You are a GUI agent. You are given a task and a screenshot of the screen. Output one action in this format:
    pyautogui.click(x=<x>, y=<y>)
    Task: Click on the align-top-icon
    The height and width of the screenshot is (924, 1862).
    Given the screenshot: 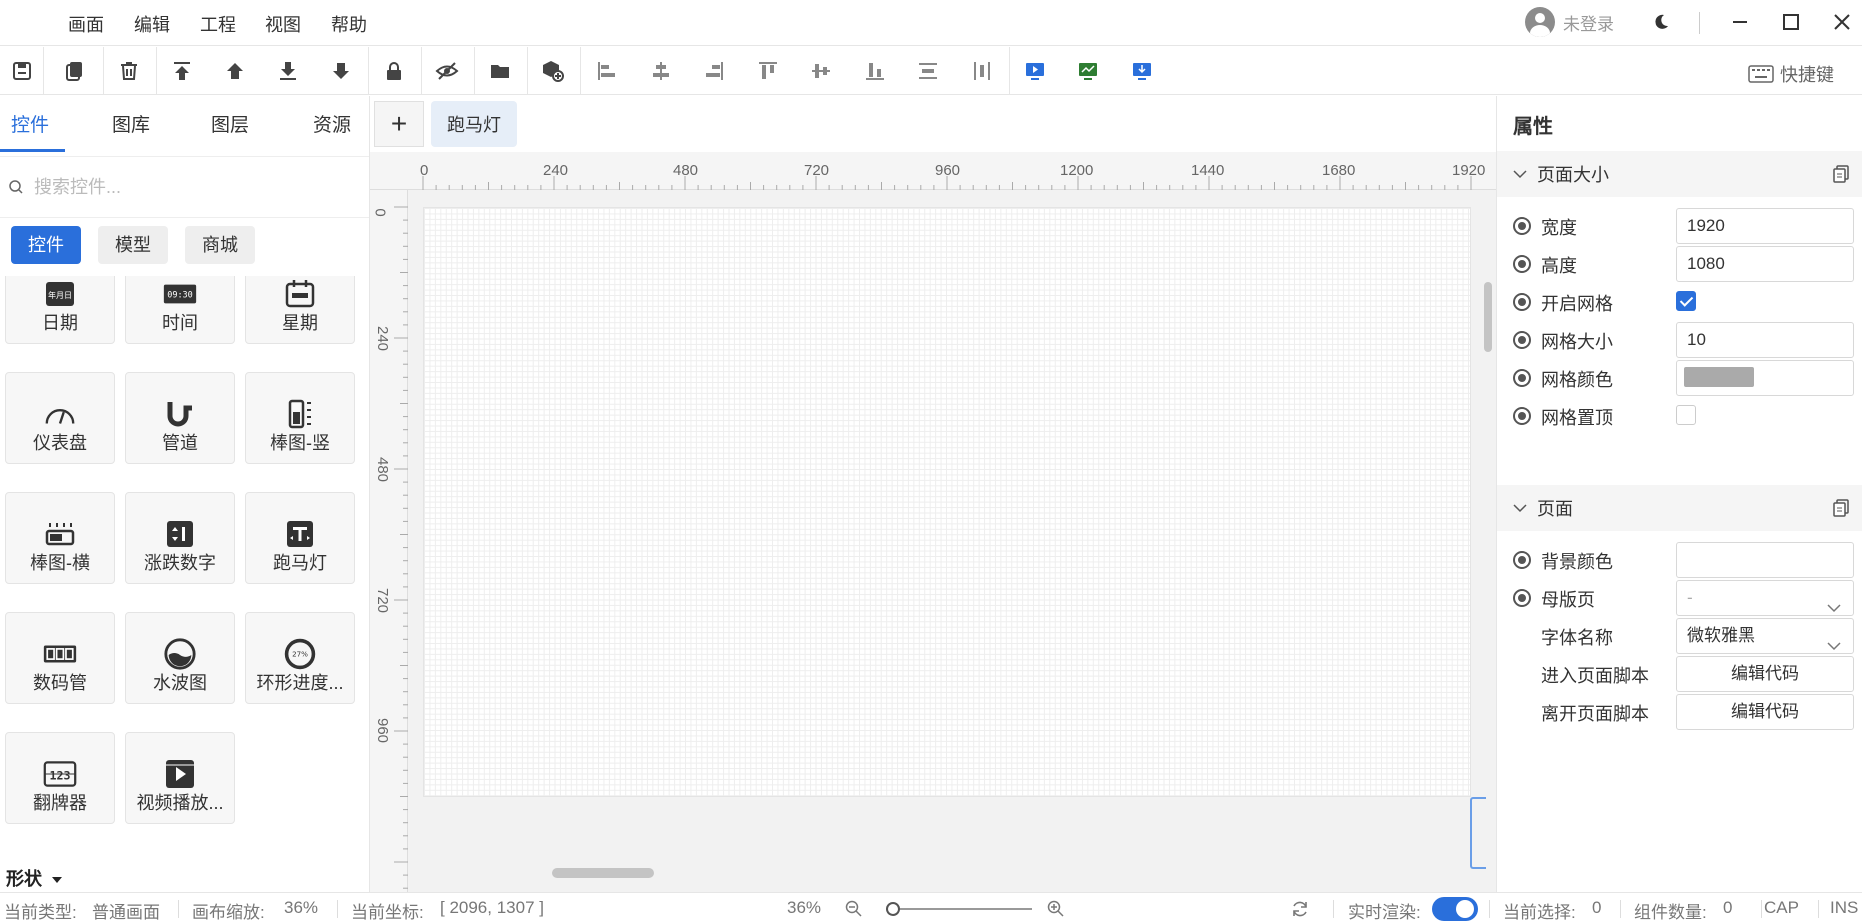 What is the action you would take?
    pyautogui.click(x=768, y=71)
    